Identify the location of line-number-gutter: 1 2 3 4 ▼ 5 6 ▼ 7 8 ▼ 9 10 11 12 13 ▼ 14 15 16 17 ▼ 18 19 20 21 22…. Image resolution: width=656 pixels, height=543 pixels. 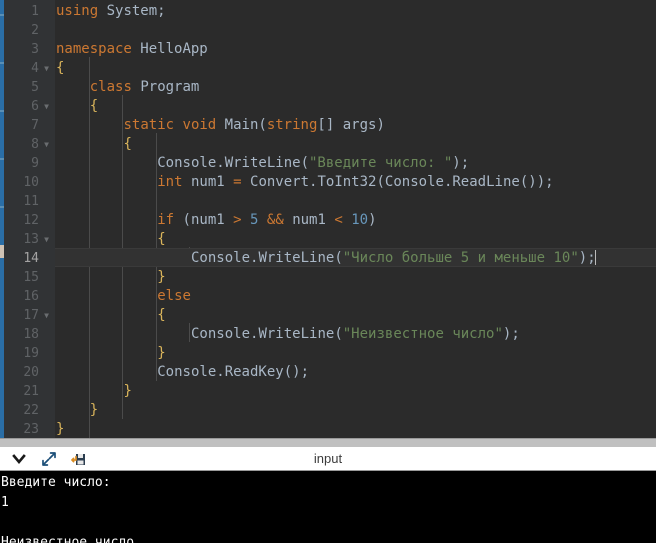
(29, 219).